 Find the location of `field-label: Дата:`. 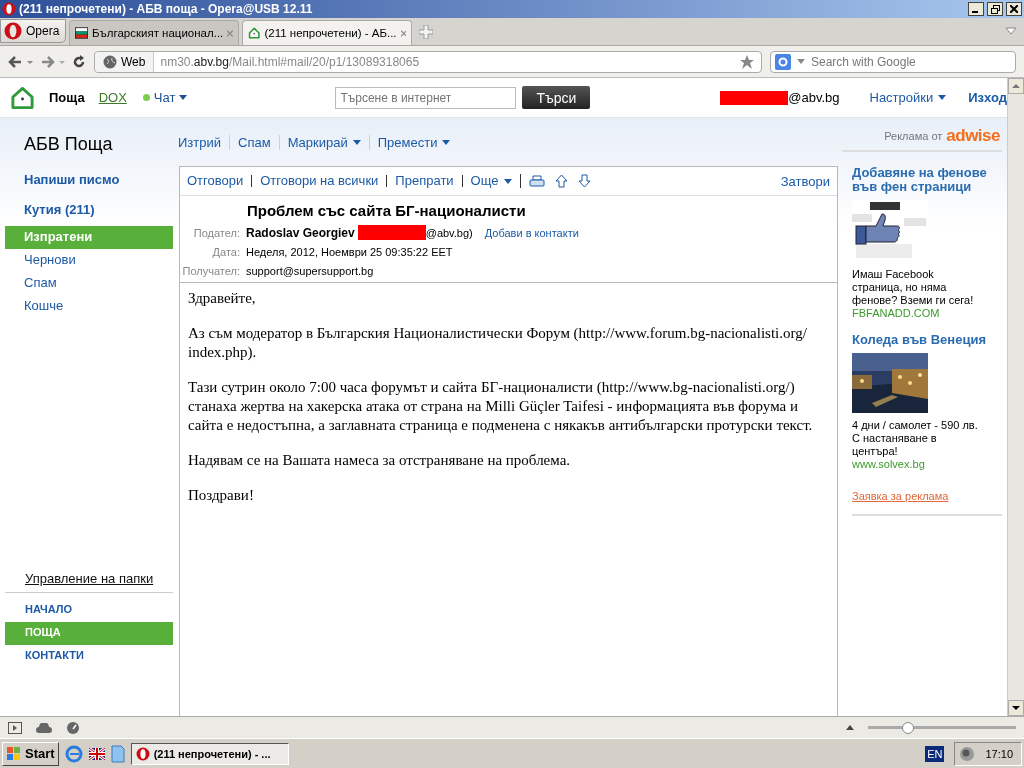

field-label: Дата: is located at coordinates (225, 251).